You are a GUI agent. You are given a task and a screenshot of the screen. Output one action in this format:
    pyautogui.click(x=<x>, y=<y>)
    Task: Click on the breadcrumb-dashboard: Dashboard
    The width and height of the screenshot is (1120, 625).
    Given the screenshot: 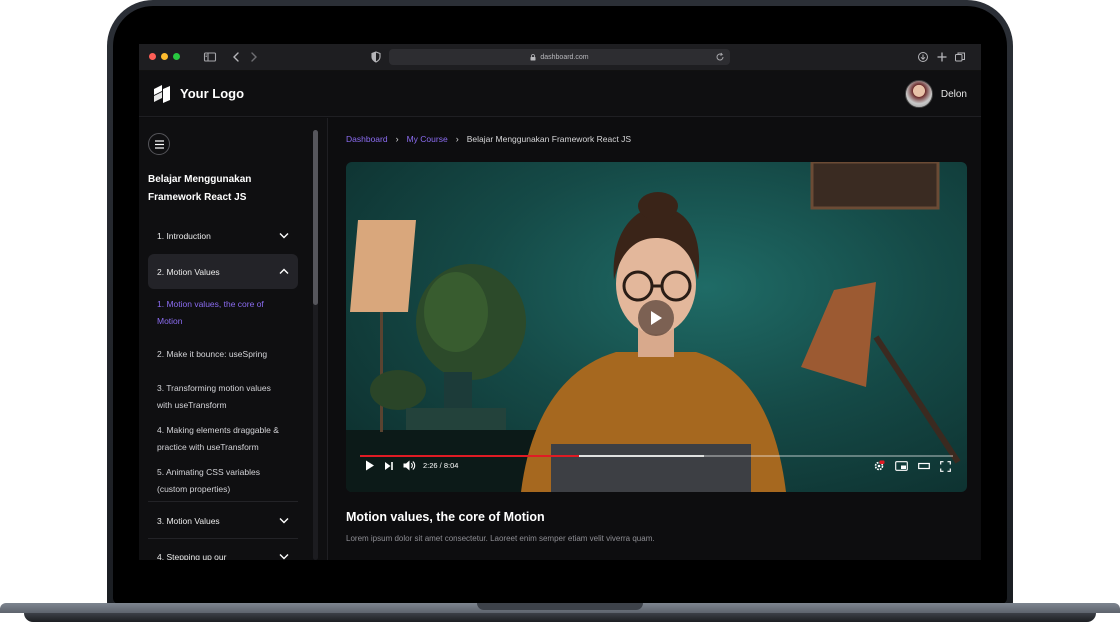 What is the action you would take?
    pyautogui.click(x=367, y=139)
    